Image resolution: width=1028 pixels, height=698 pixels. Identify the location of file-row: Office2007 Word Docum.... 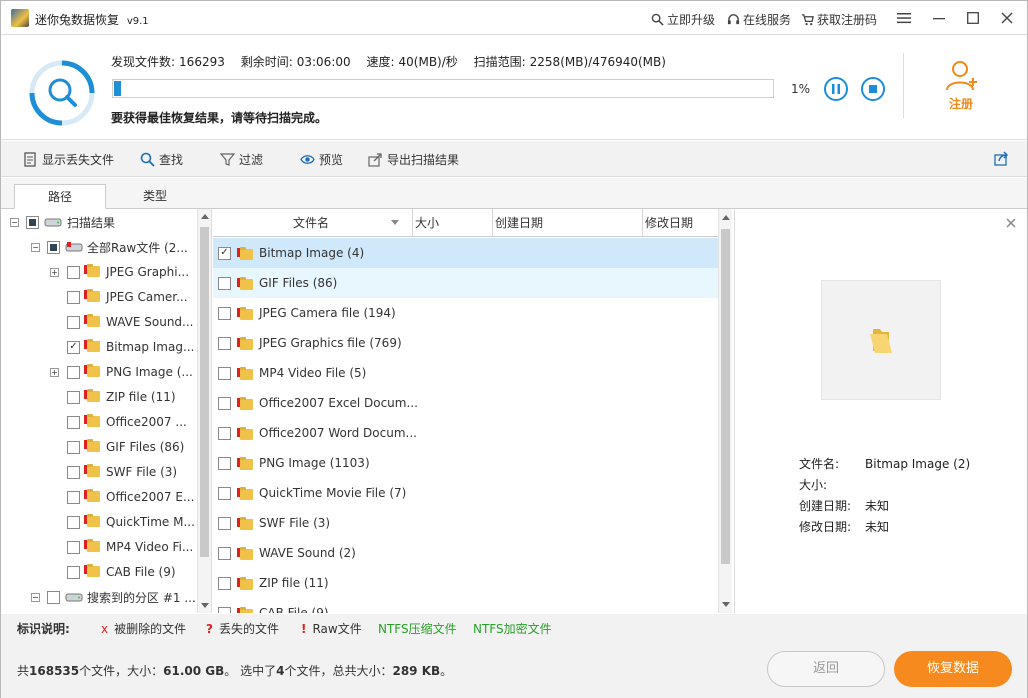
(465, 433).